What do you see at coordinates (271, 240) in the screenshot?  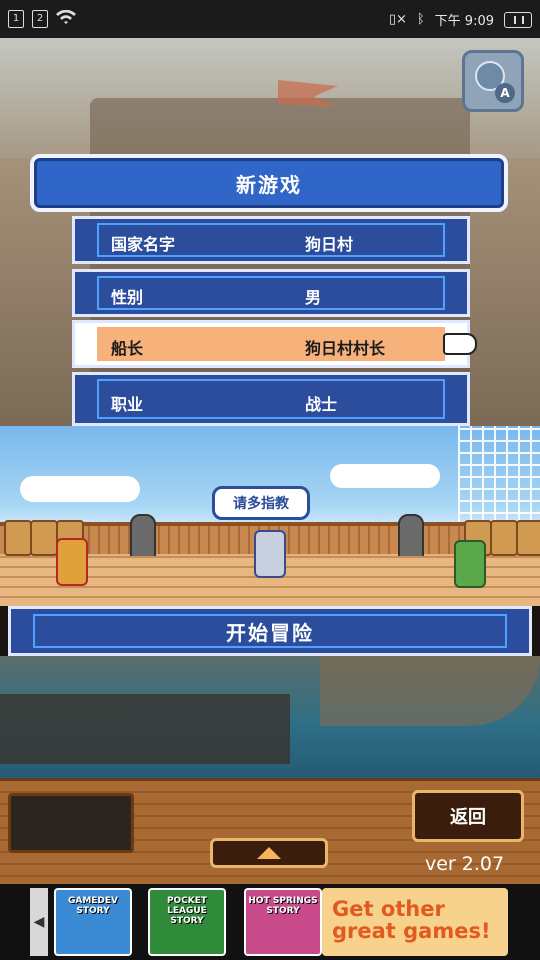 I see `menu-row-country-name: 国家名字 狗日村` at bounding box center [271, 240].